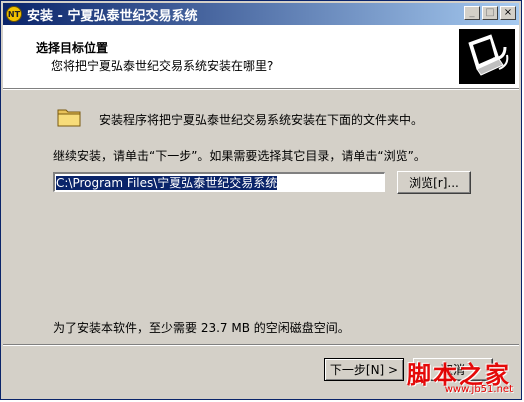 This screenshot has width=524, height=402. What do you see at coordinates (112, 16) in the screenshot?
I see `window-title: 安装 - 宁夏弘泰世纪交易系统` at bounding box center [112, 16].